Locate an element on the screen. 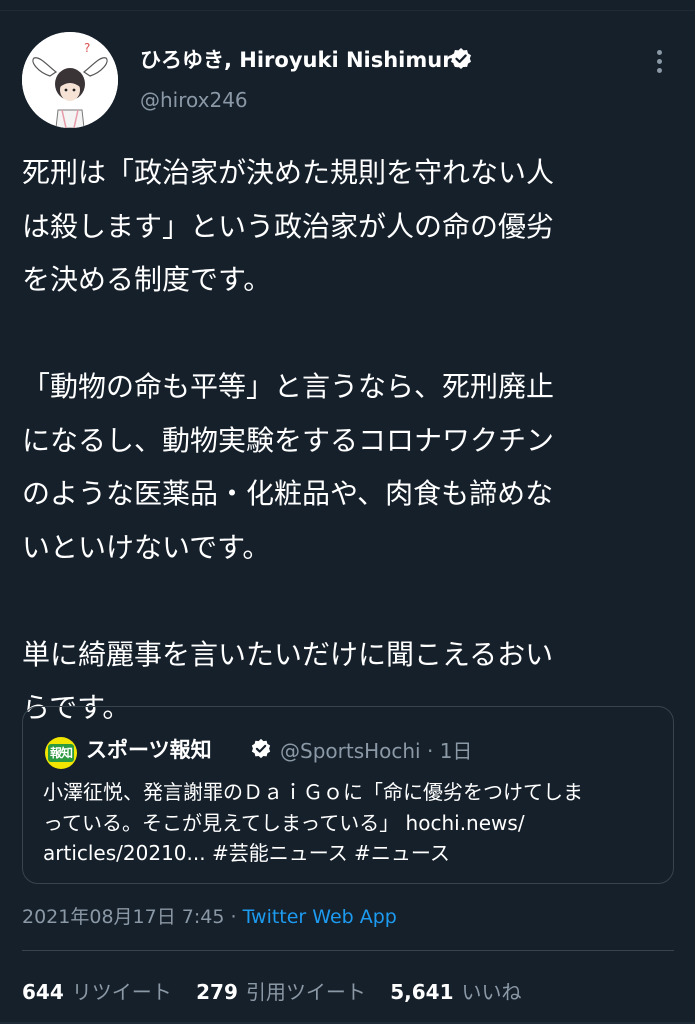 The image size is (695, 1024). tweet-timestamp-row: 2021年08月17日 7:45 · Twitter Web App is located at coordinates (209, 915).